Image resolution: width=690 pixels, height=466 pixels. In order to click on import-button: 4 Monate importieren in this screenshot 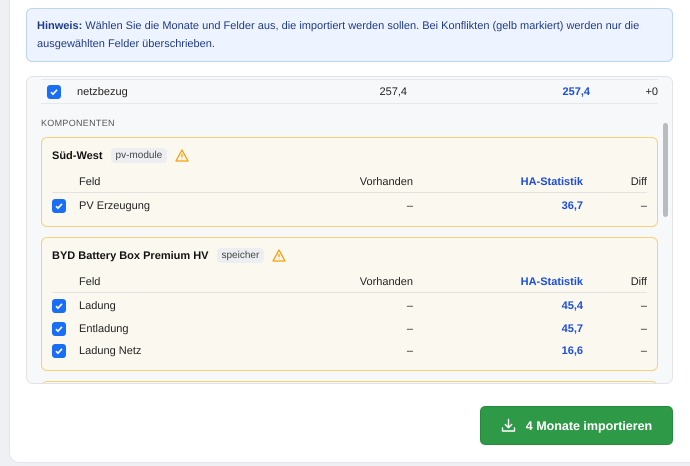, I will do `click(576, 425)`.